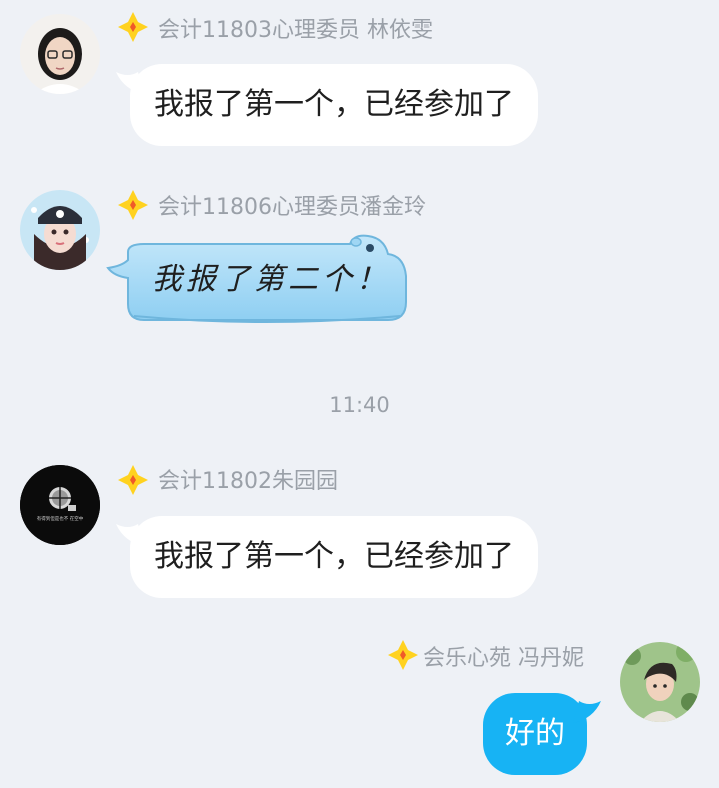  Describe the element at coordinates (359, 405) in the screenshot. I see `time-separator: 11:40` at that location.